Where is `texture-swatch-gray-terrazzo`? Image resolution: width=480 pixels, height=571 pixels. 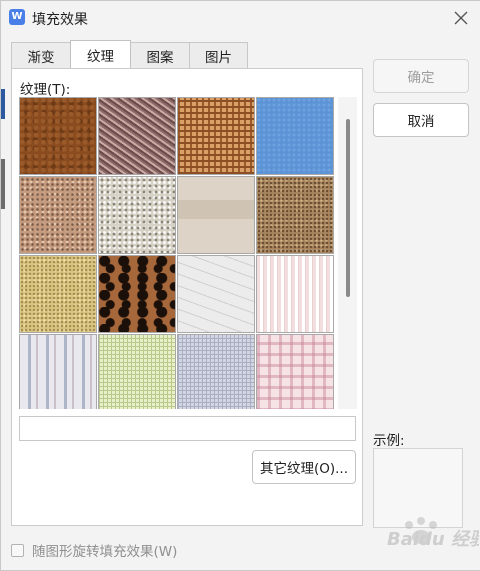 texture-swatch-gray-terrazzo is located at coordinates (137, 215).